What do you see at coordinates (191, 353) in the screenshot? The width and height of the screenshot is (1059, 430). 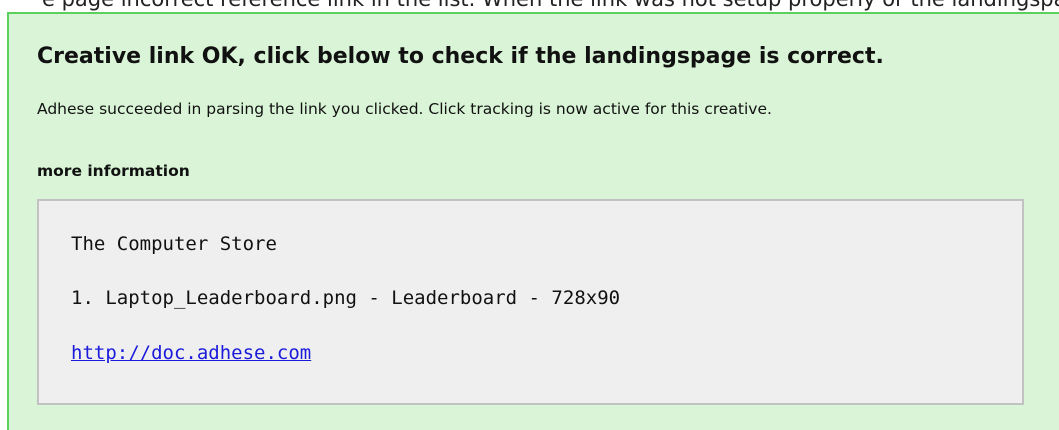 I see `landing-page-link: http://doc.adhese.com` at bounding box center [191, 353].